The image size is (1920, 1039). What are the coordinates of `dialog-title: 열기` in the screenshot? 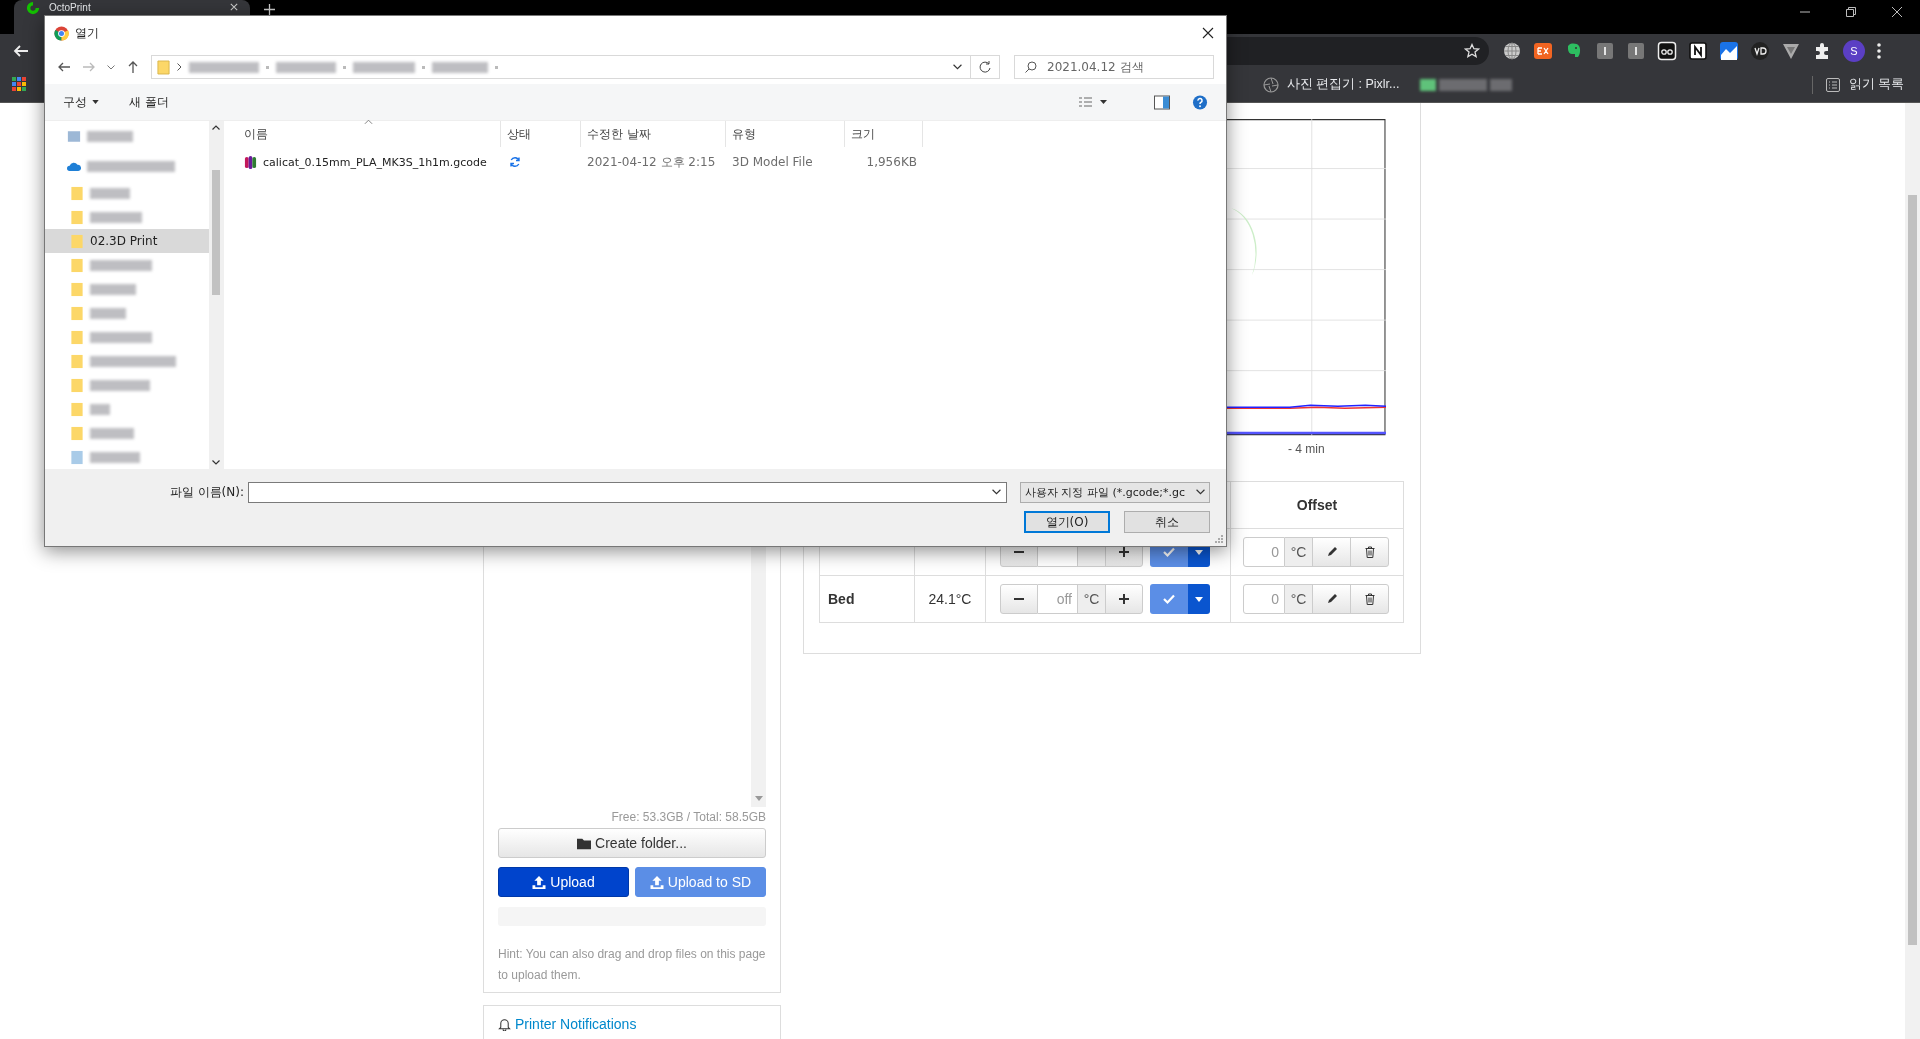 It's located at (87, 33).